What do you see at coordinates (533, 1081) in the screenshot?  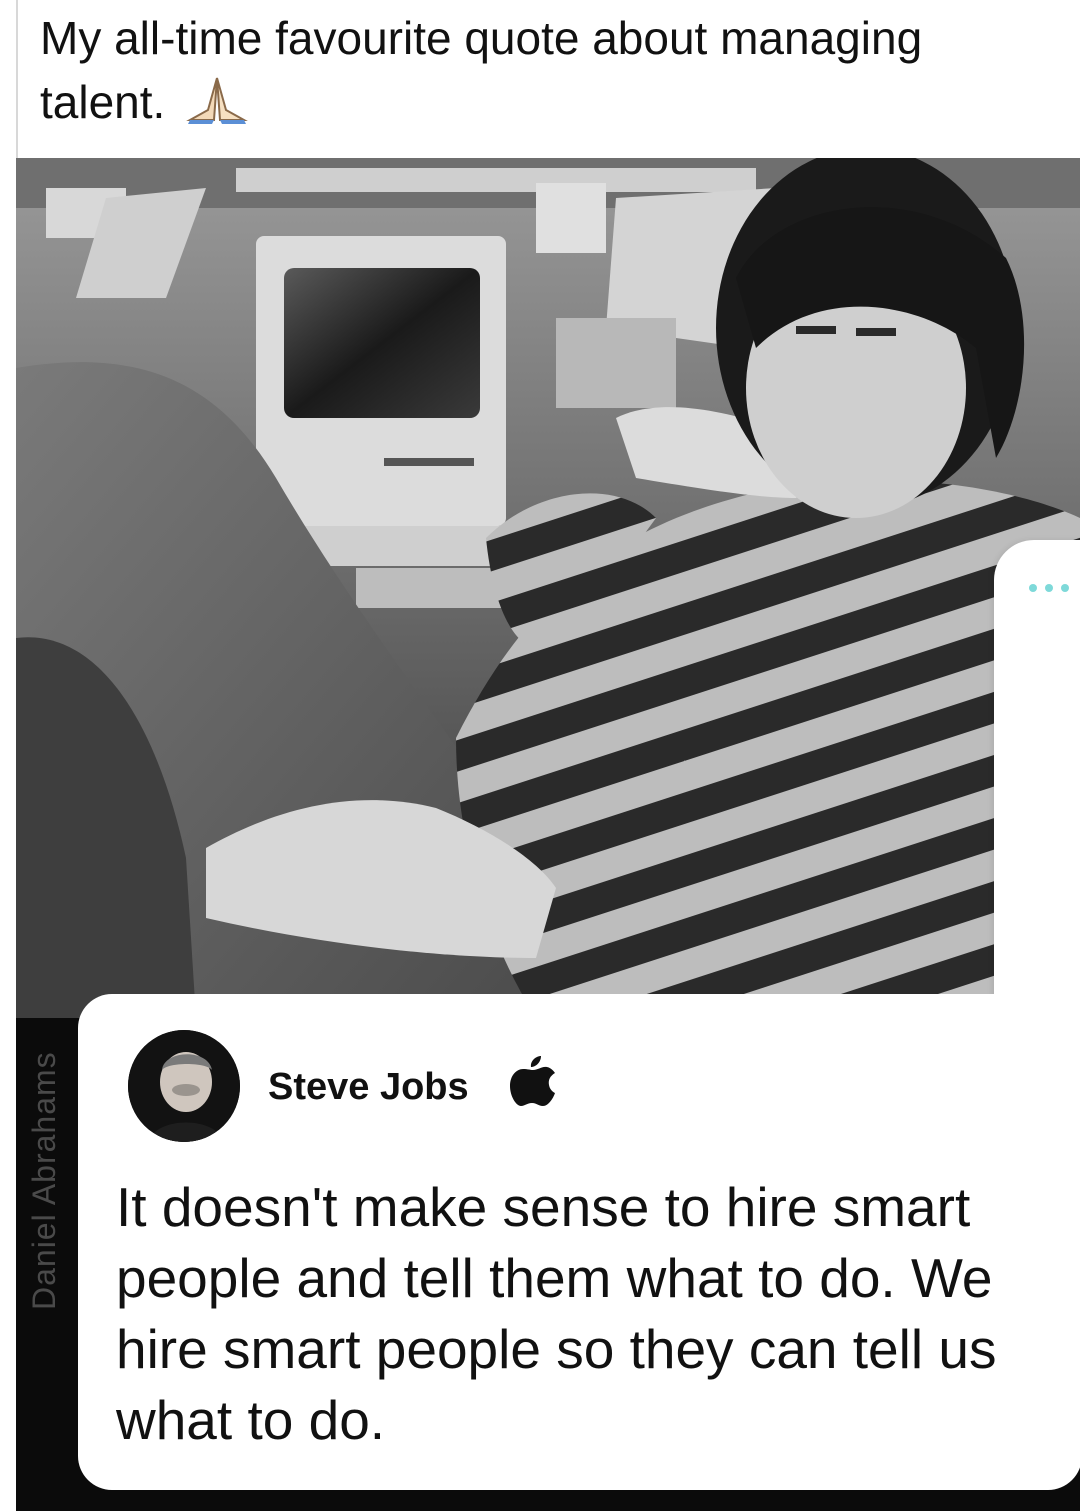 I see `apple-logo-icon` at bounding box center [533, 1081].